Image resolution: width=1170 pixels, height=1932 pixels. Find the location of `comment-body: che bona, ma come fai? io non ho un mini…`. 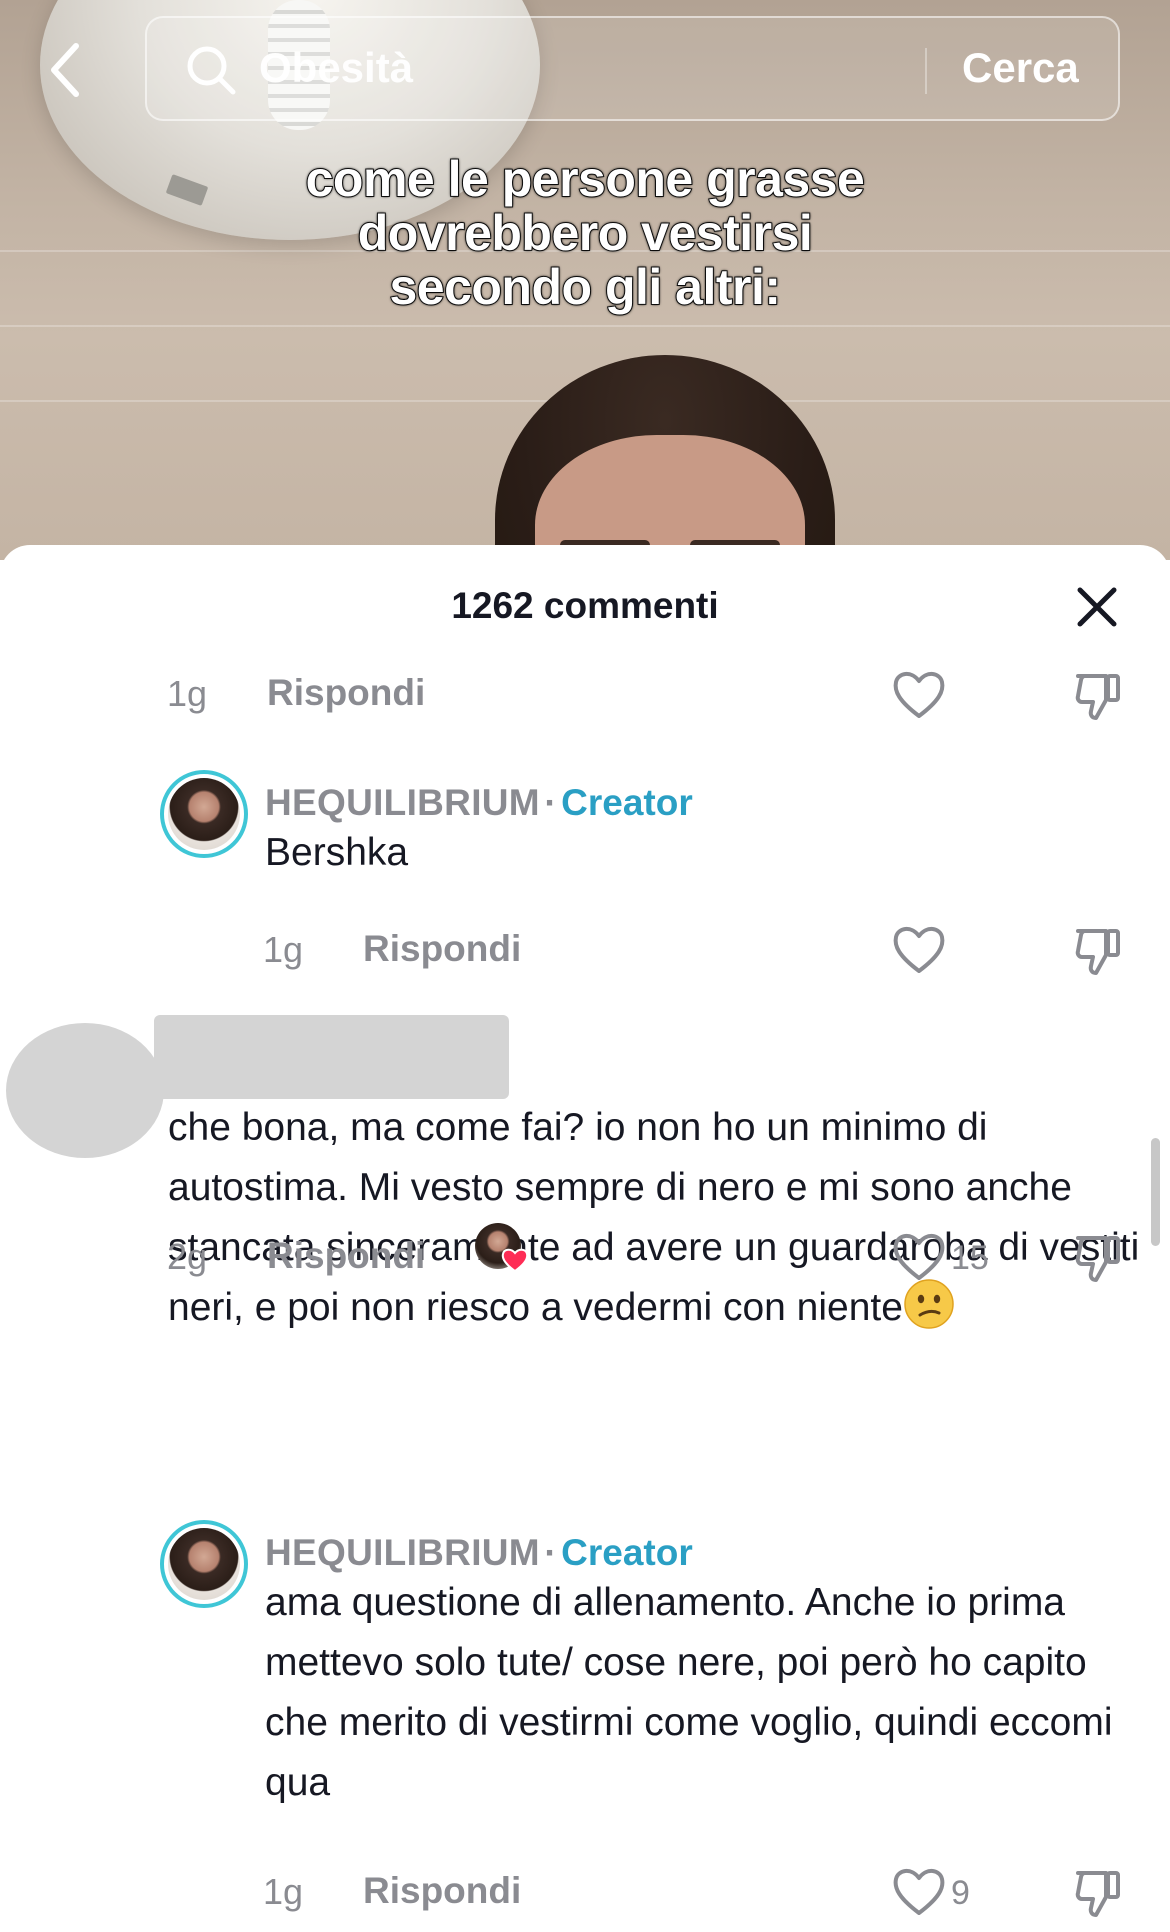

comment-body: che bona, ma come fai? io non ho un mini… is located at coordinates (654, 1217).